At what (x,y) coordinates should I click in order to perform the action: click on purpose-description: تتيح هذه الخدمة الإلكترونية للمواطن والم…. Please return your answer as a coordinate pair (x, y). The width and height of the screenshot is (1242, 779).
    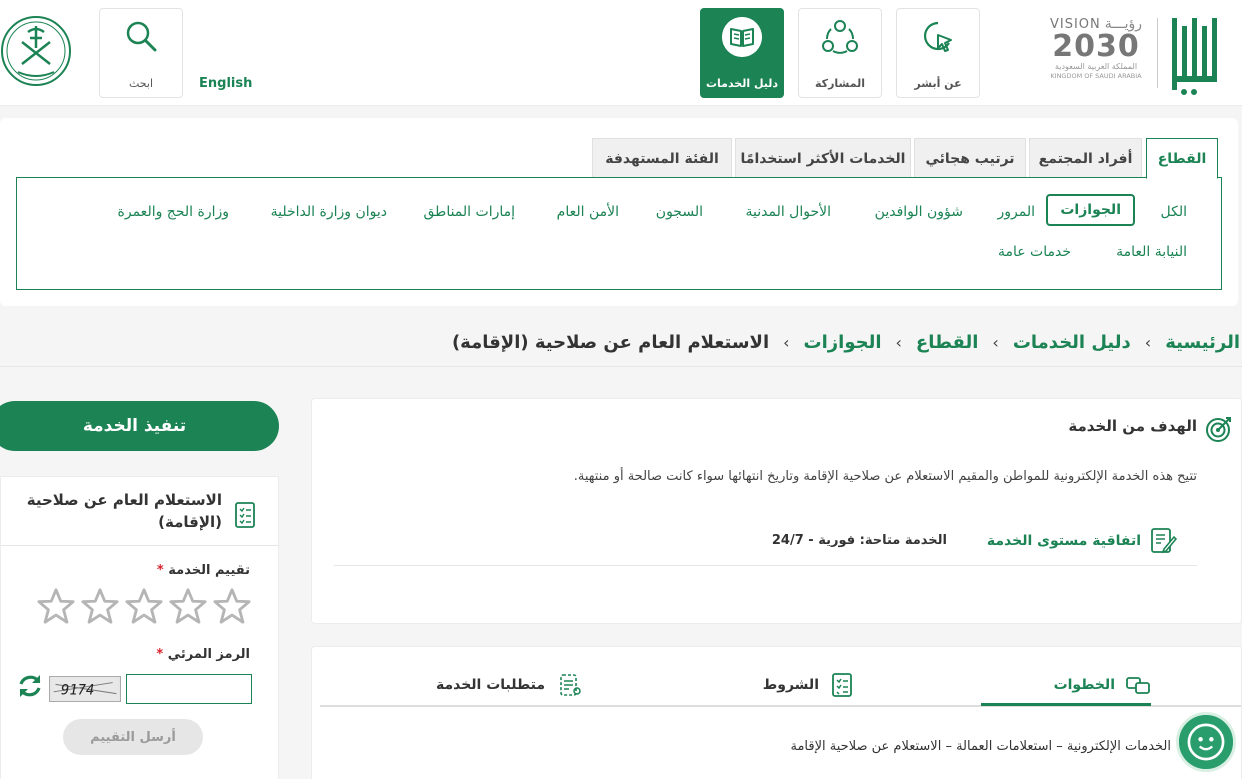
    Looking at the image, I should click on (885, 476).